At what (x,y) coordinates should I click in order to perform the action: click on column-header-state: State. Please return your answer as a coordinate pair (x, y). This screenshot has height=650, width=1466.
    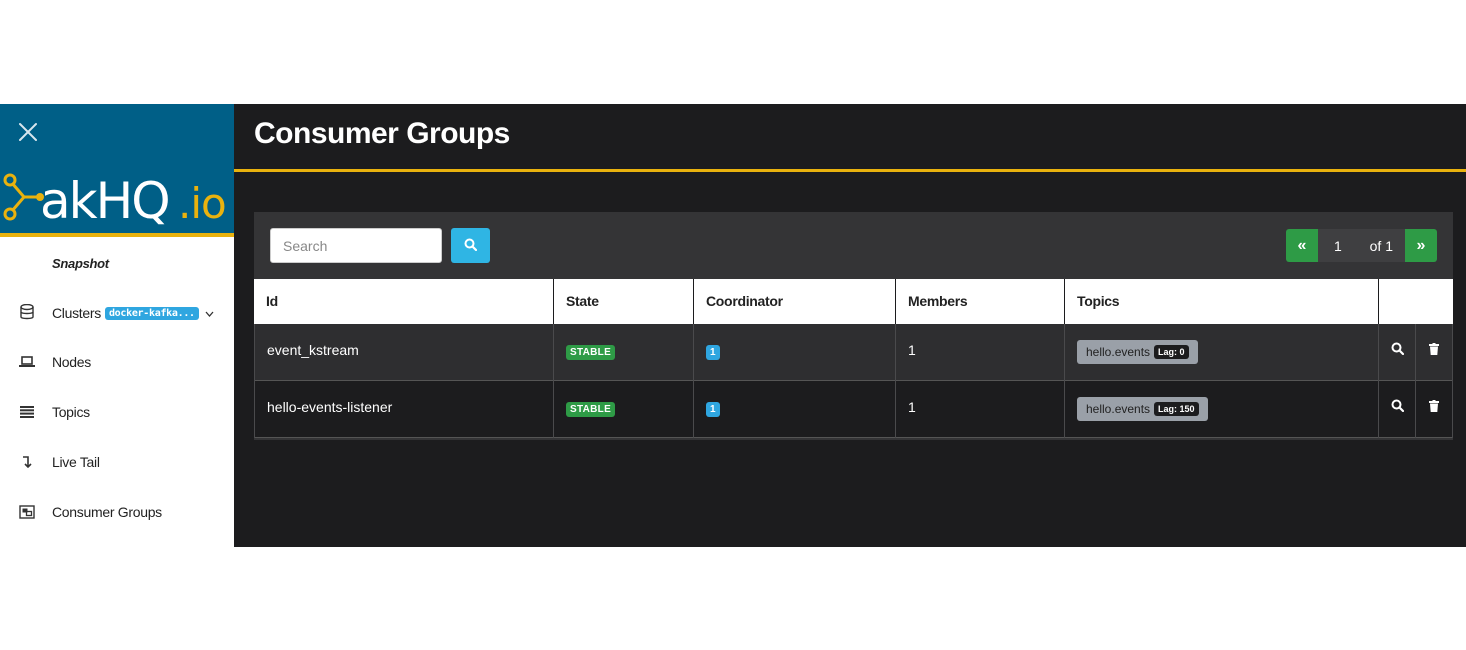
    Looking at the image, I should click on (624, 301).